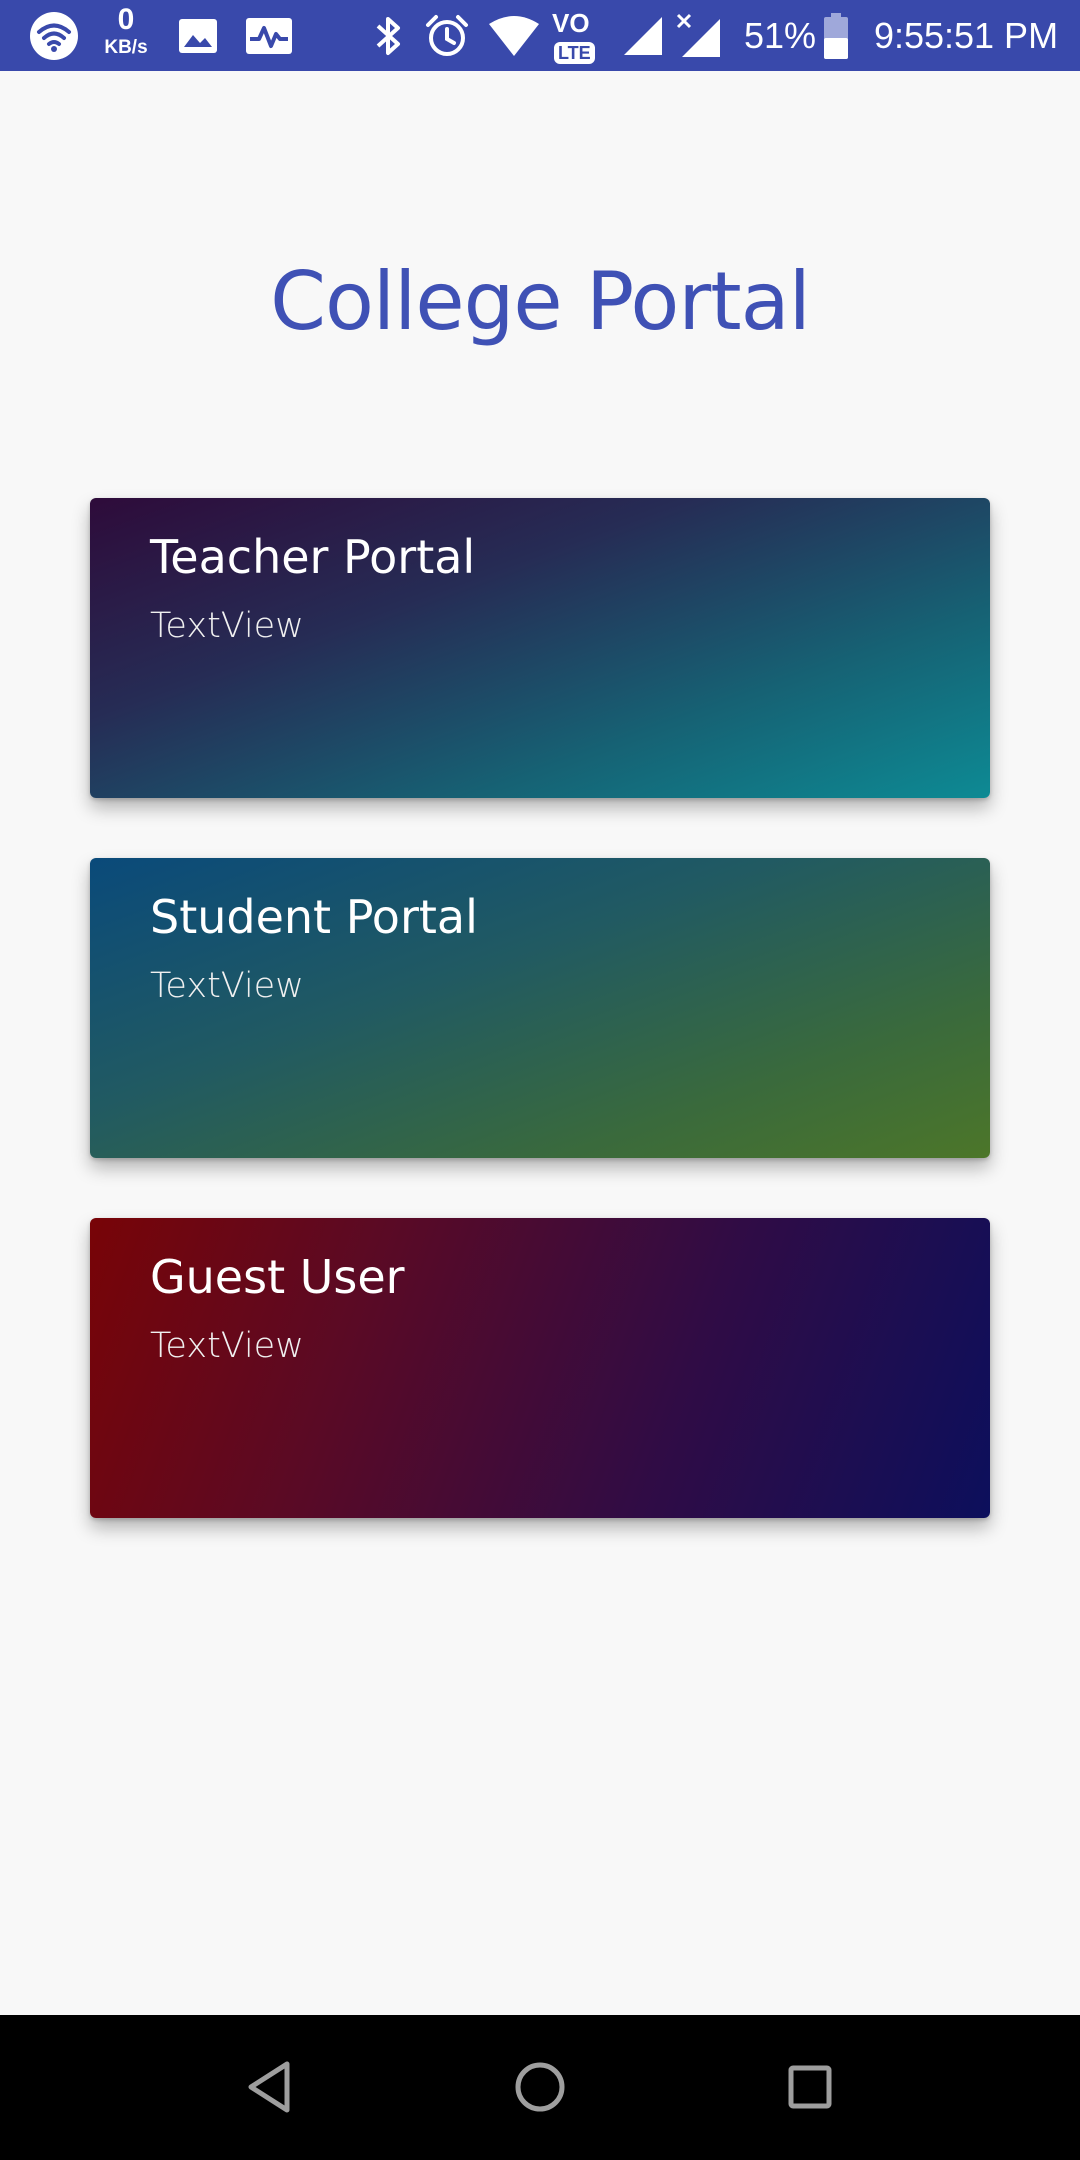 This screenshot has height=2160, width=1080. Describe the element at coordinates (126, 19) in the screenshot. I see `network-speed-value: 0` at that location.